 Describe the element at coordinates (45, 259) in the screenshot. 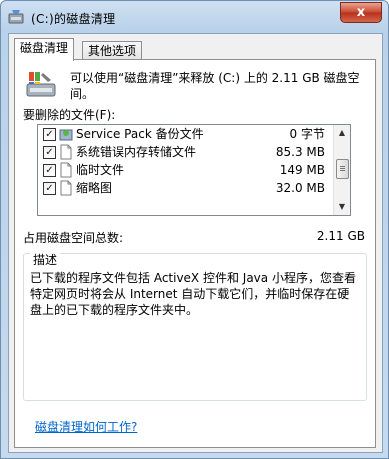

I see `description-legend: 描述` at that location.